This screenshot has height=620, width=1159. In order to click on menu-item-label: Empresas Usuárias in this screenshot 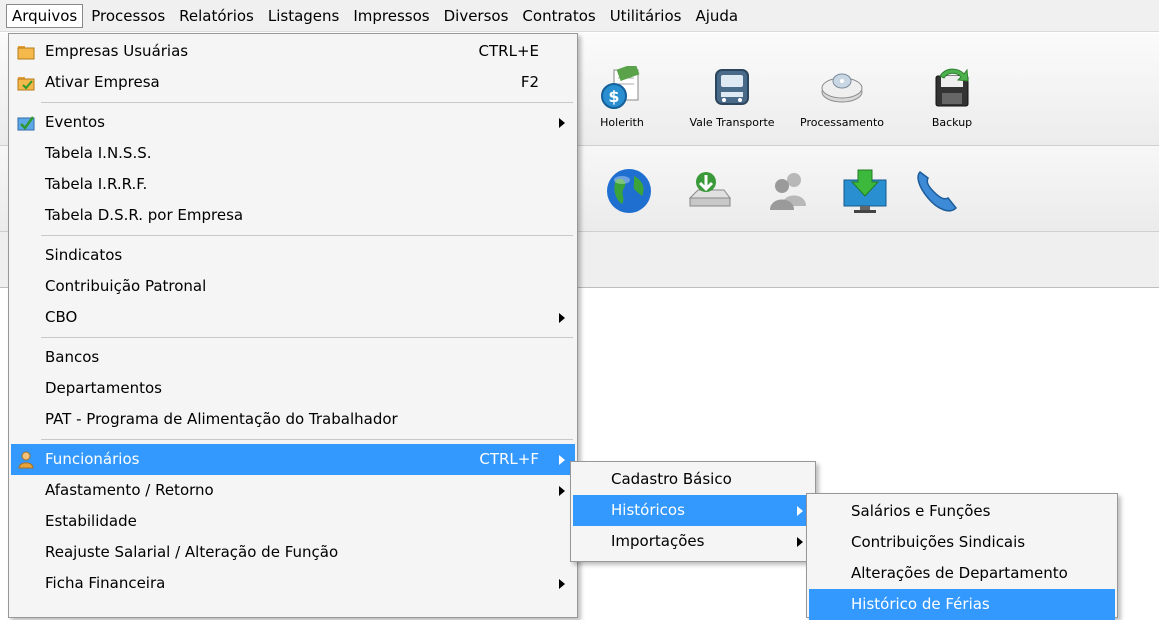, I will do `click(117, 51)`.